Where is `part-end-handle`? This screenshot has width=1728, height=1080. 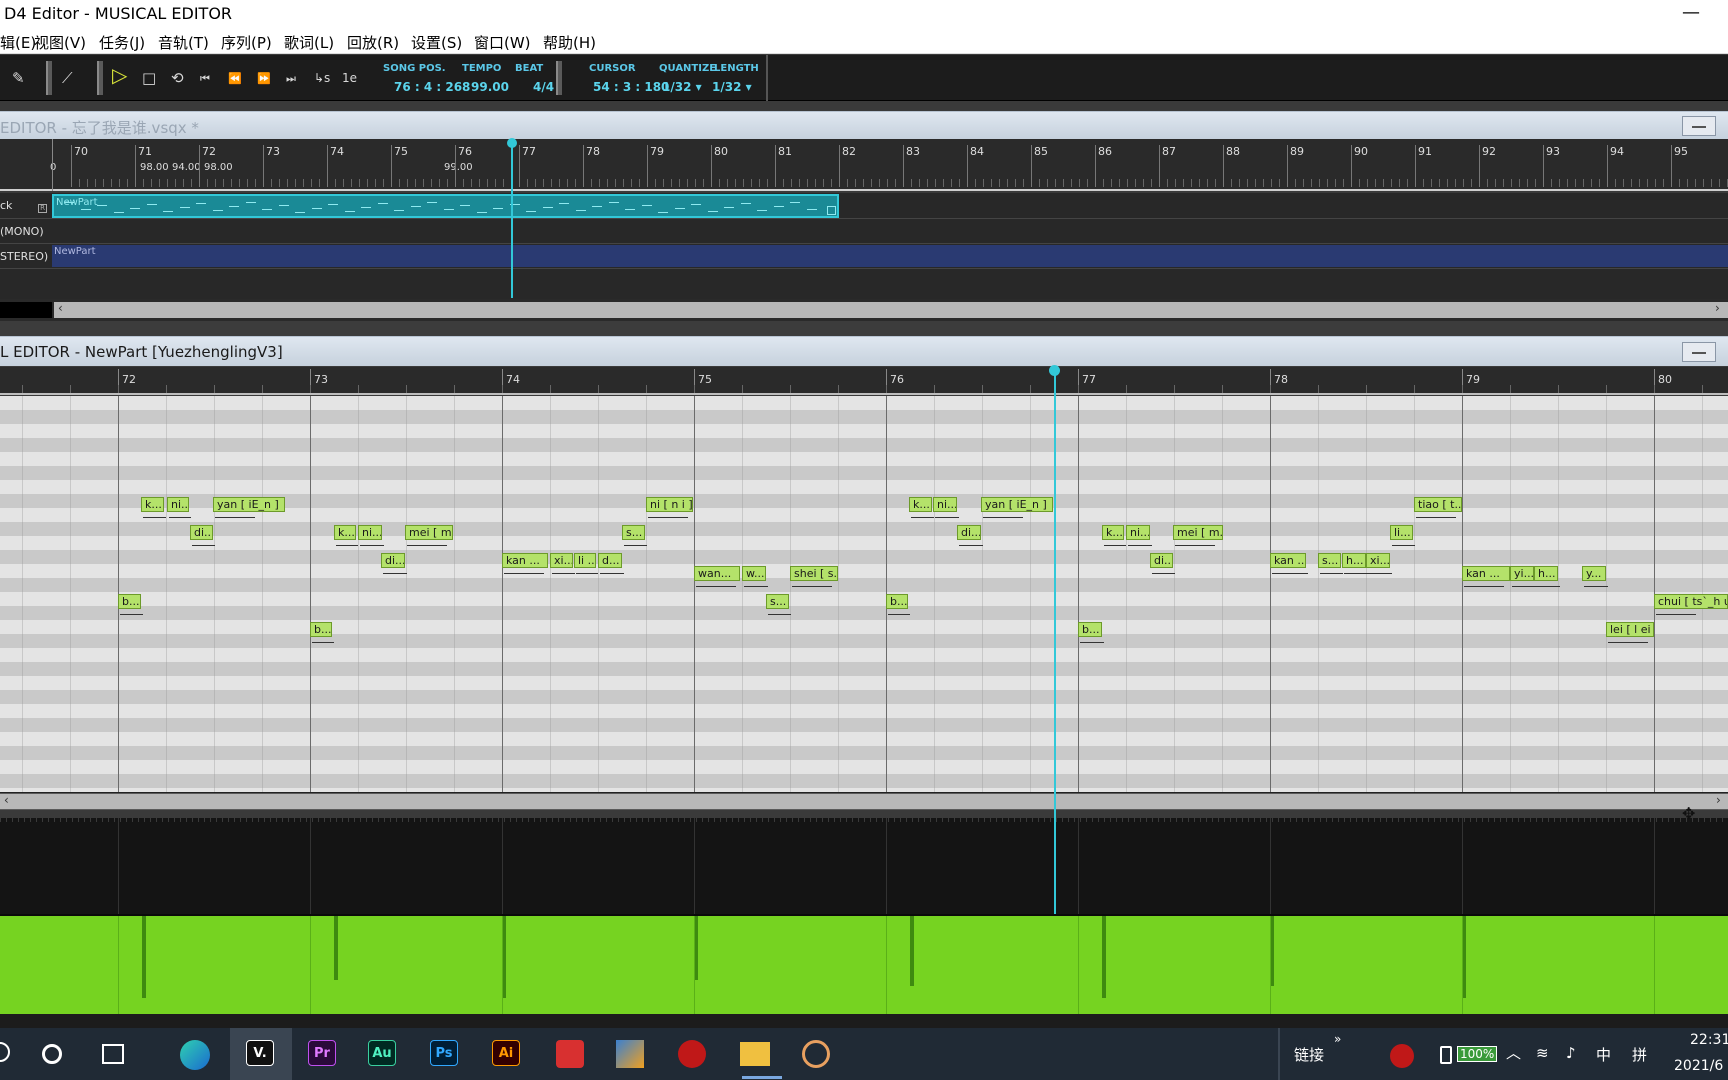 part-end-handle is located at coordinates (831, 210).